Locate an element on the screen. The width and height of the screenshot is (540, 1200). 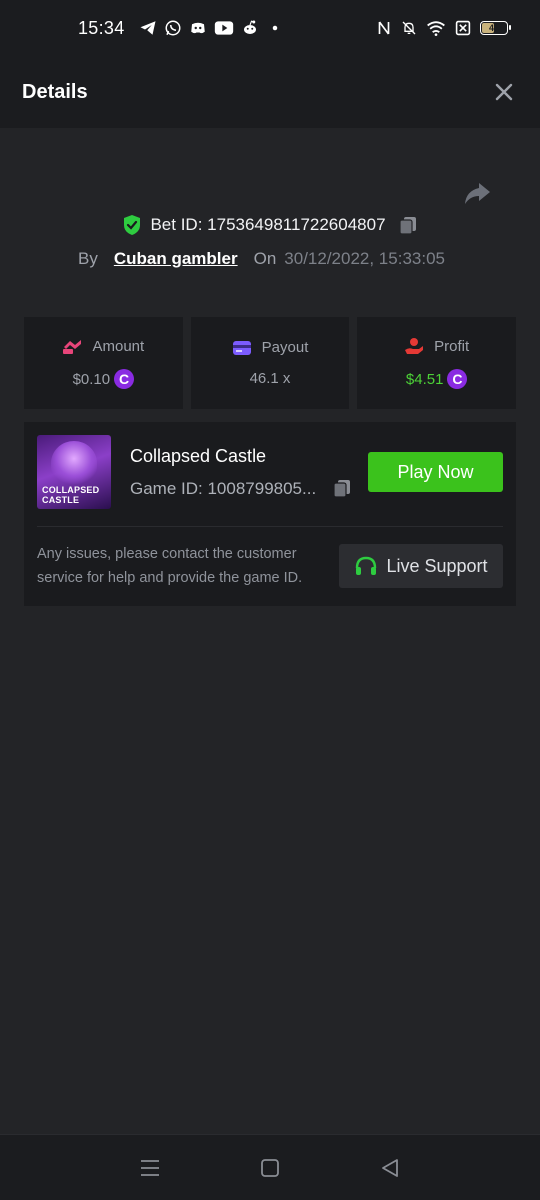
payout-value: 46.1 x is located at coordinates (270, 378).